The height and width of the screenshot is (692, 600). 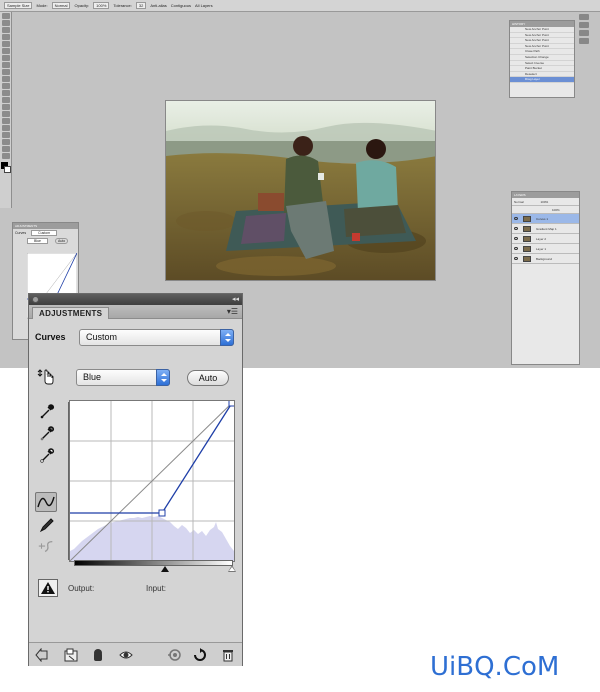 I want to click on layers-blend-row: Normal 100%, so click(x=545, y=202).